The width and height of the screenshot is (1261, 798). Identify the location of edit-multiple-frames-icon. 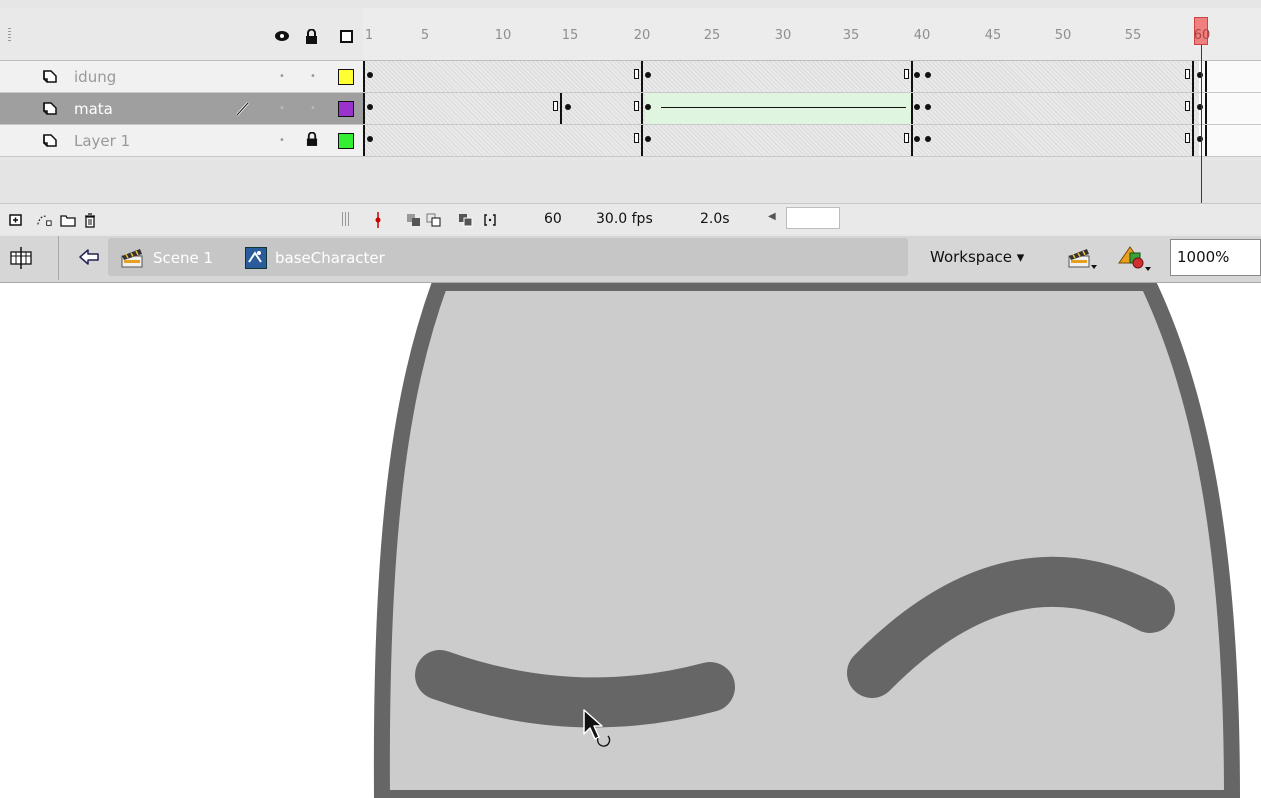
(466, 220).